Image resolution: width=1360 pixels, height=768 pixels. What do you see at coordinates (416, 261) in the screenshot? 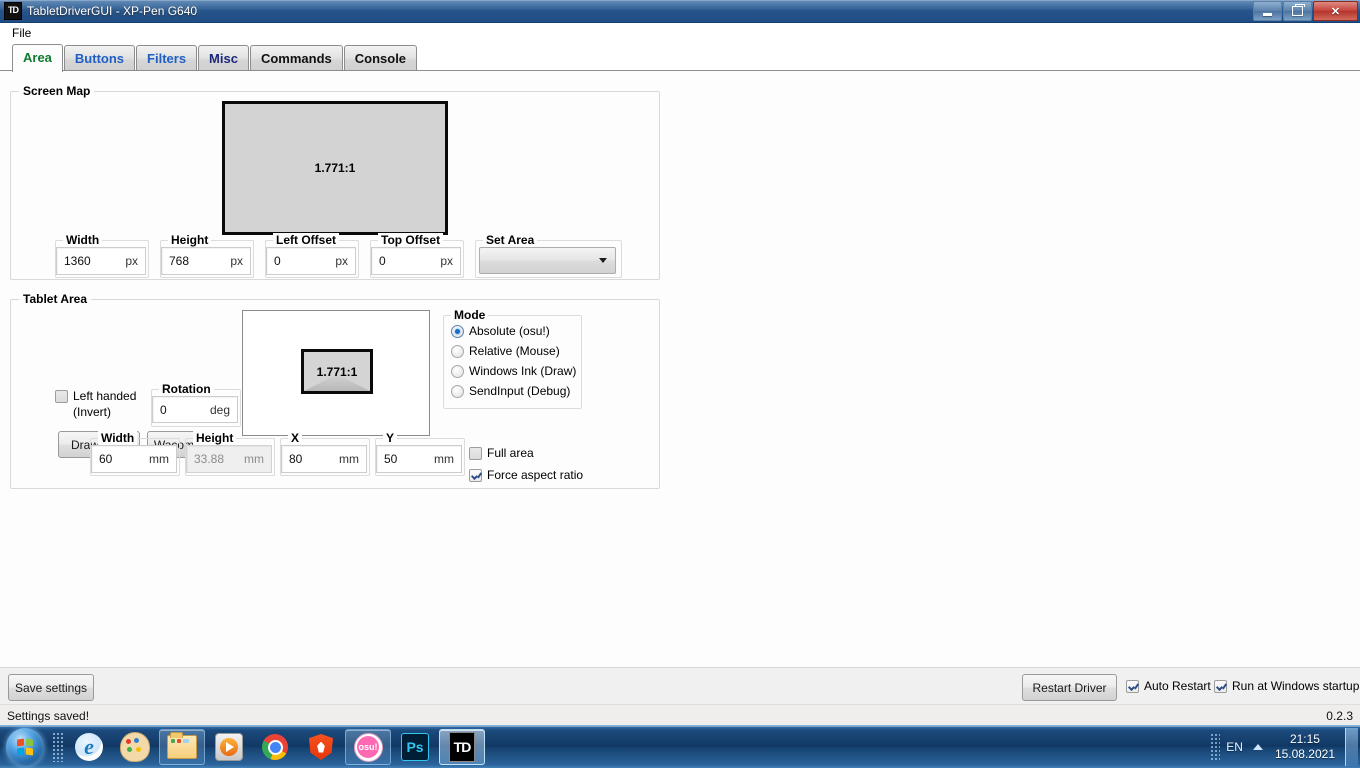
I see `screen-top-offset-input: 0 px` at bounding box center [416, 261].